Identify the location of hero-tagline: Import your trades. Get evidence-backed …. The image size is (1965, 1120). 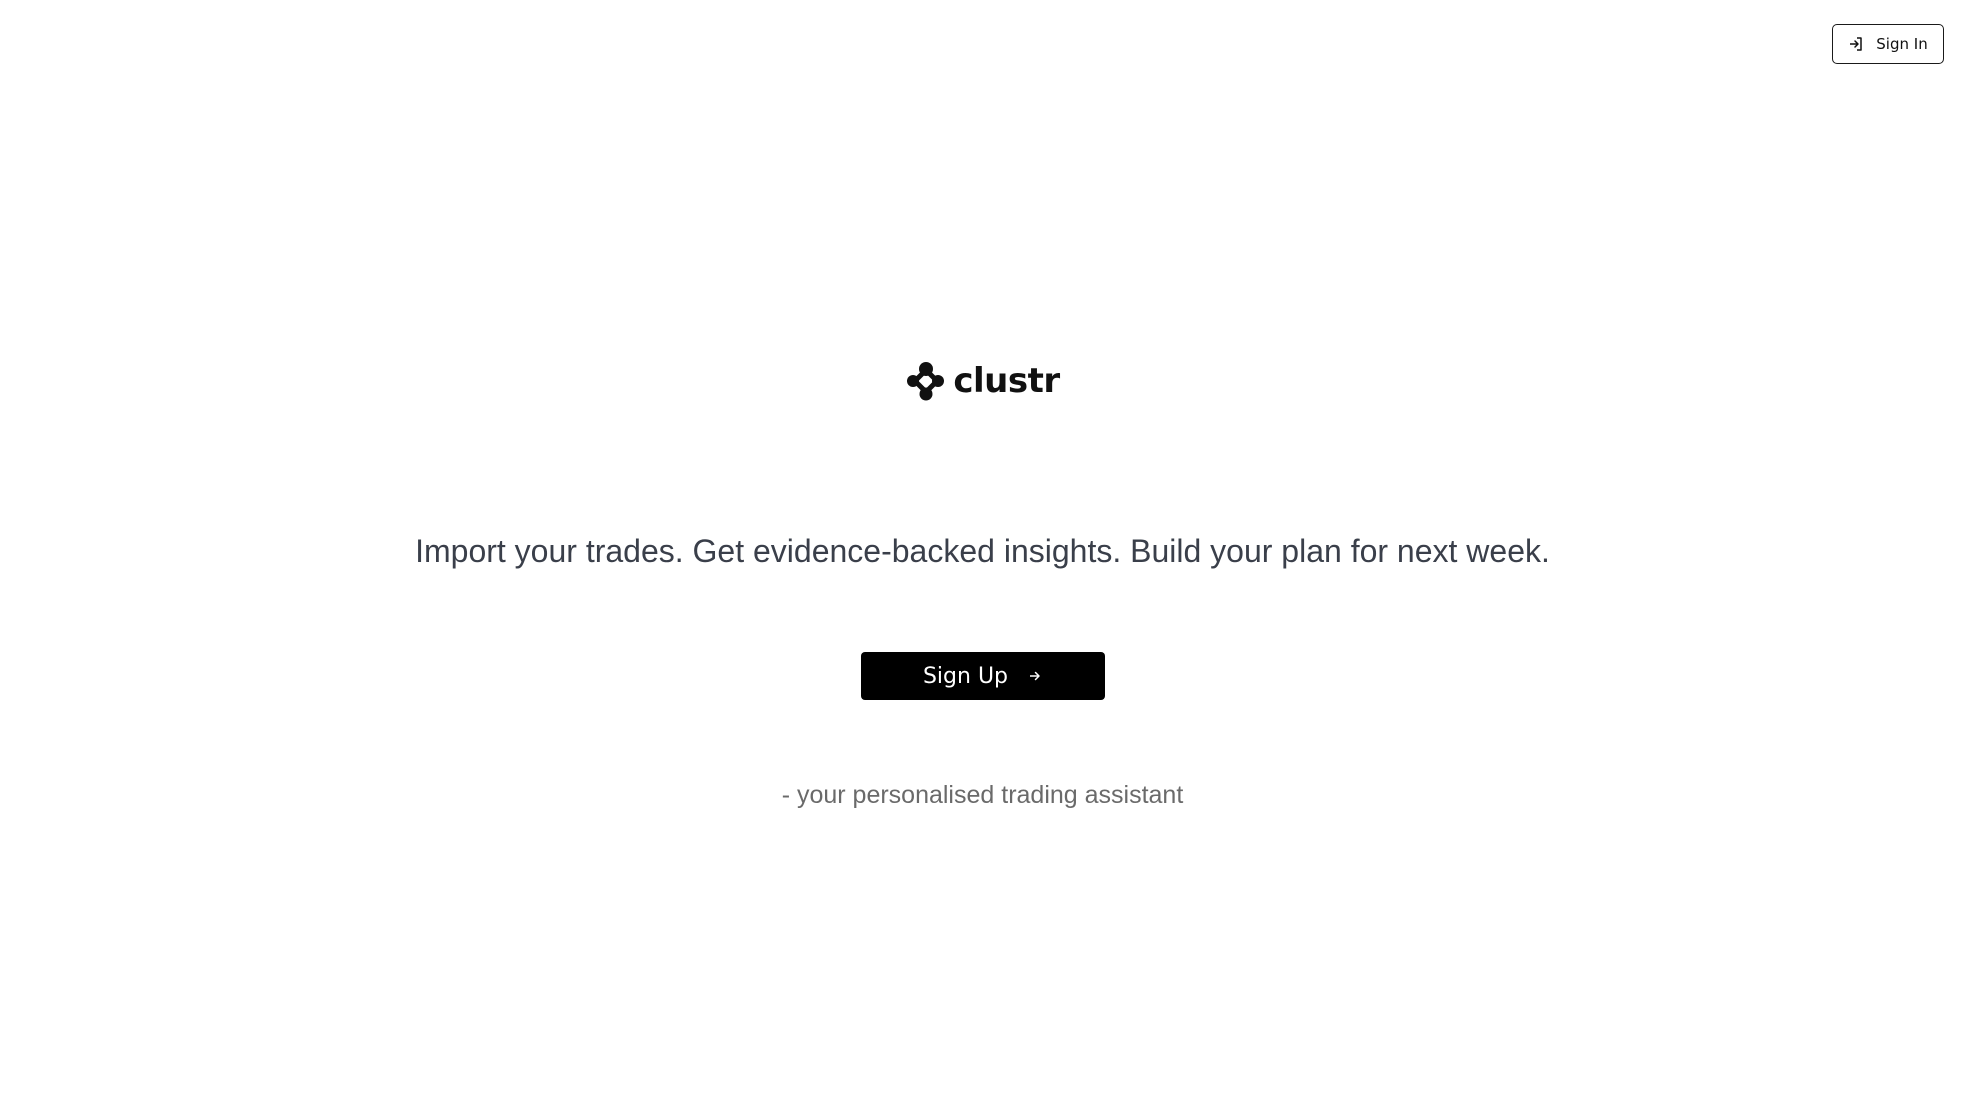
(982, 551).